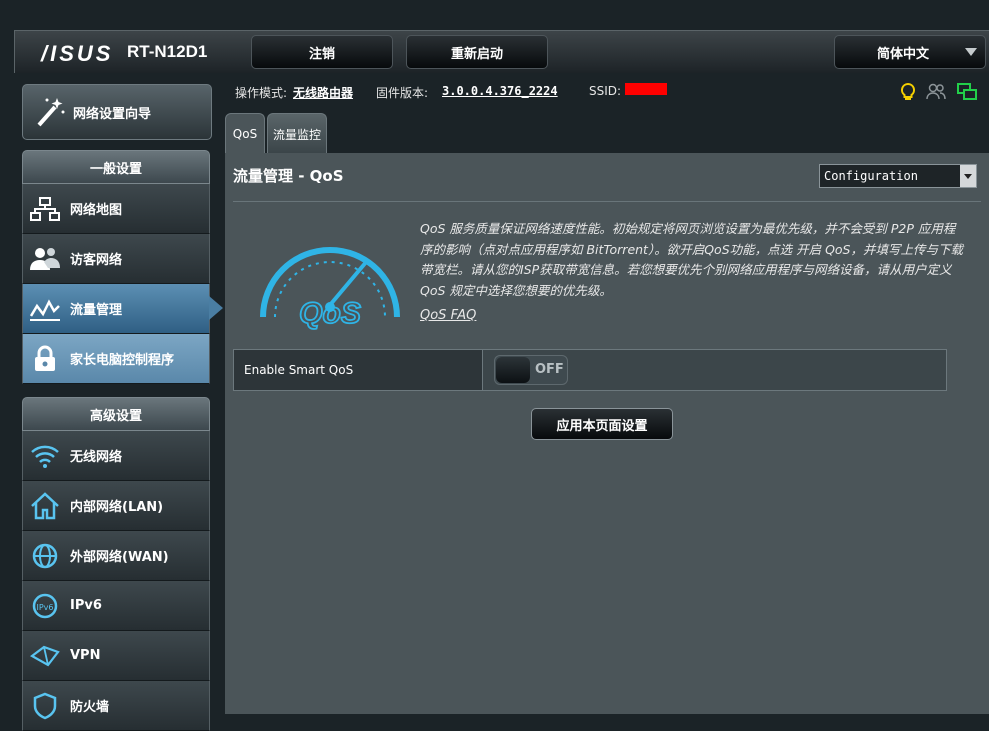 This screenshot has height=731, width=989. What do you see at coordinates (90, 707) in the screenshot?
I see `sidebar-item-label: 防火墙` at bounding box center [90, 707].